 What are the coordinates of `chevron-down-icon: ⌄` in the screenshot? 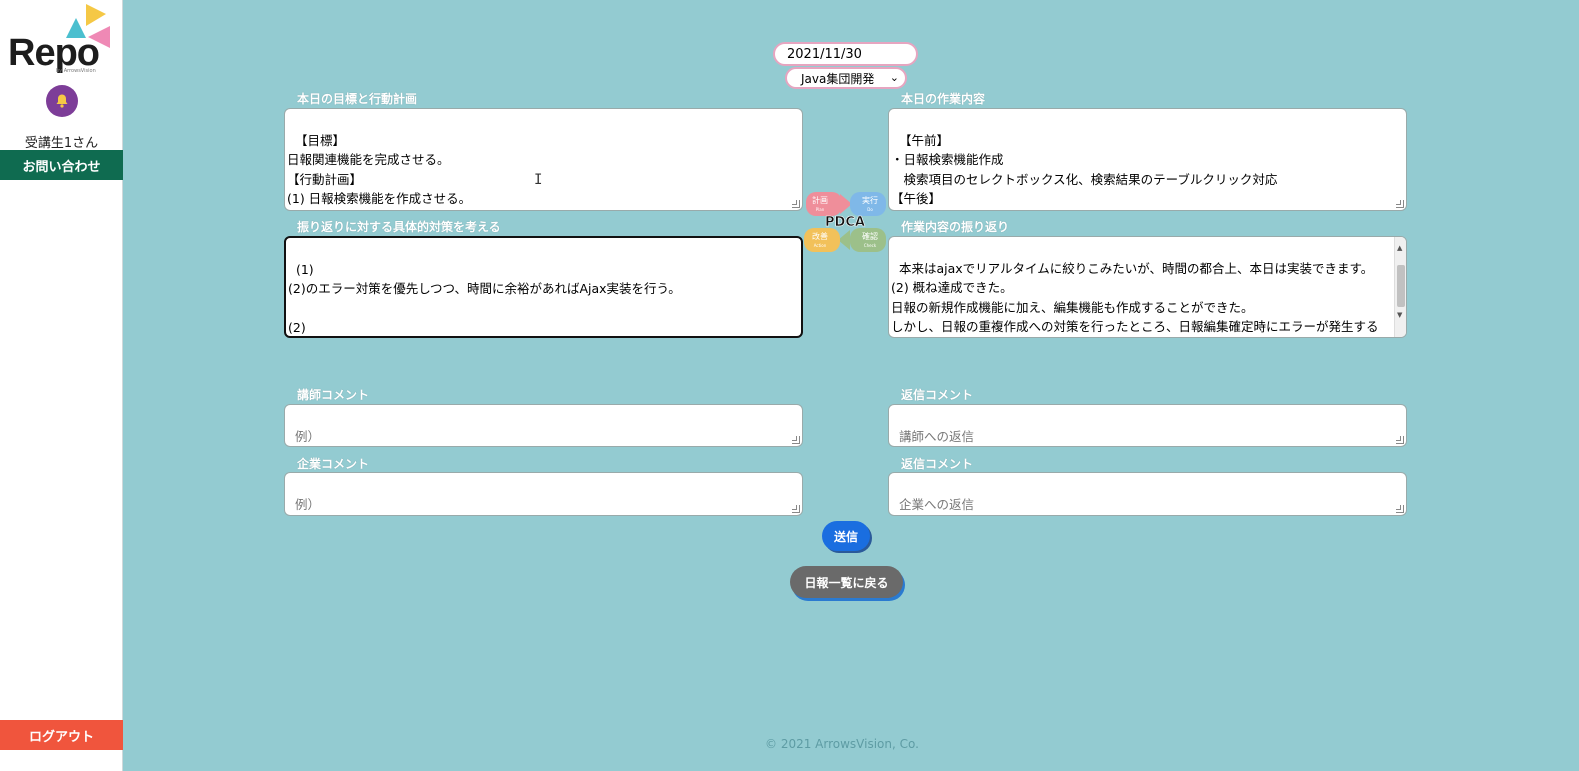 It's located at (894, 77).